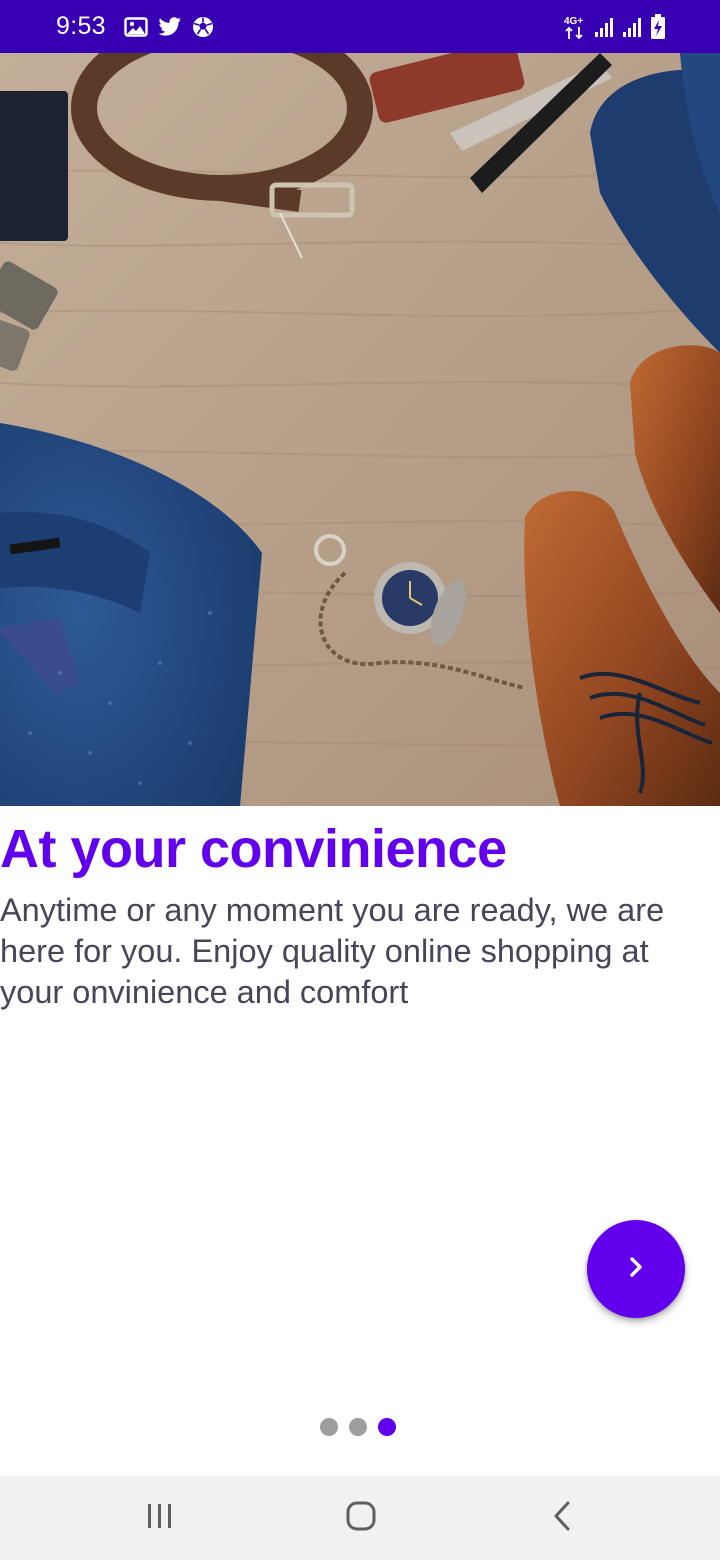 The width and height of the screenshot is (720, 1560). I want to click on network-4g-icon: 4G+, so click(576, 27).